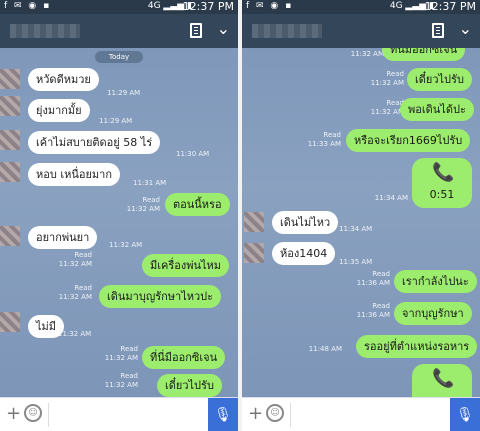 This screenshot has height=431, width=480. I want to click on message-bubble: ยุ่งมากมั้ย, so click(59, 110).